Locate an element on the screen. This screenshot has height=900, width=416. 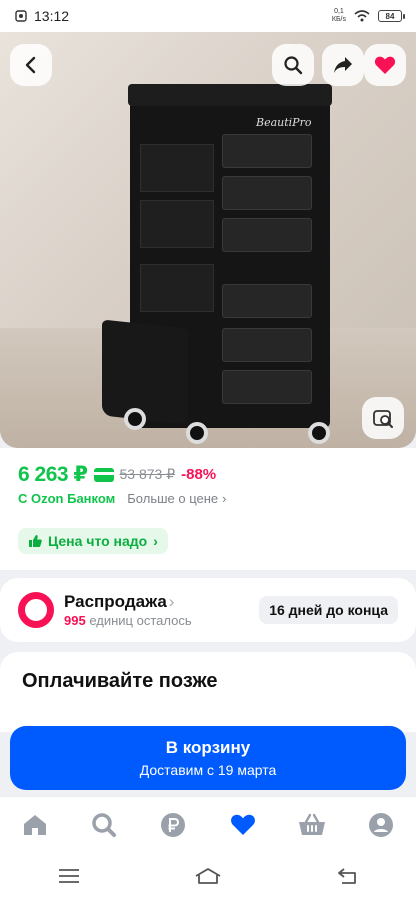
nav-home is located at coordinates (35, 825).